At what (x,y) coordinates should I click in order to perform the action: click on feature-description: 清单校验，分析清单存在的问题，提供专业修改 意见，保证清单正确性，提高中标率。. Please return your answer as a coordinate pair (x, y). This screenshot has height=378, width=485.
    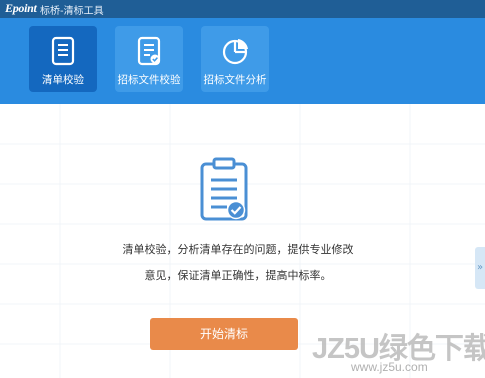
    Looking at the image, I should click on (238, 263).